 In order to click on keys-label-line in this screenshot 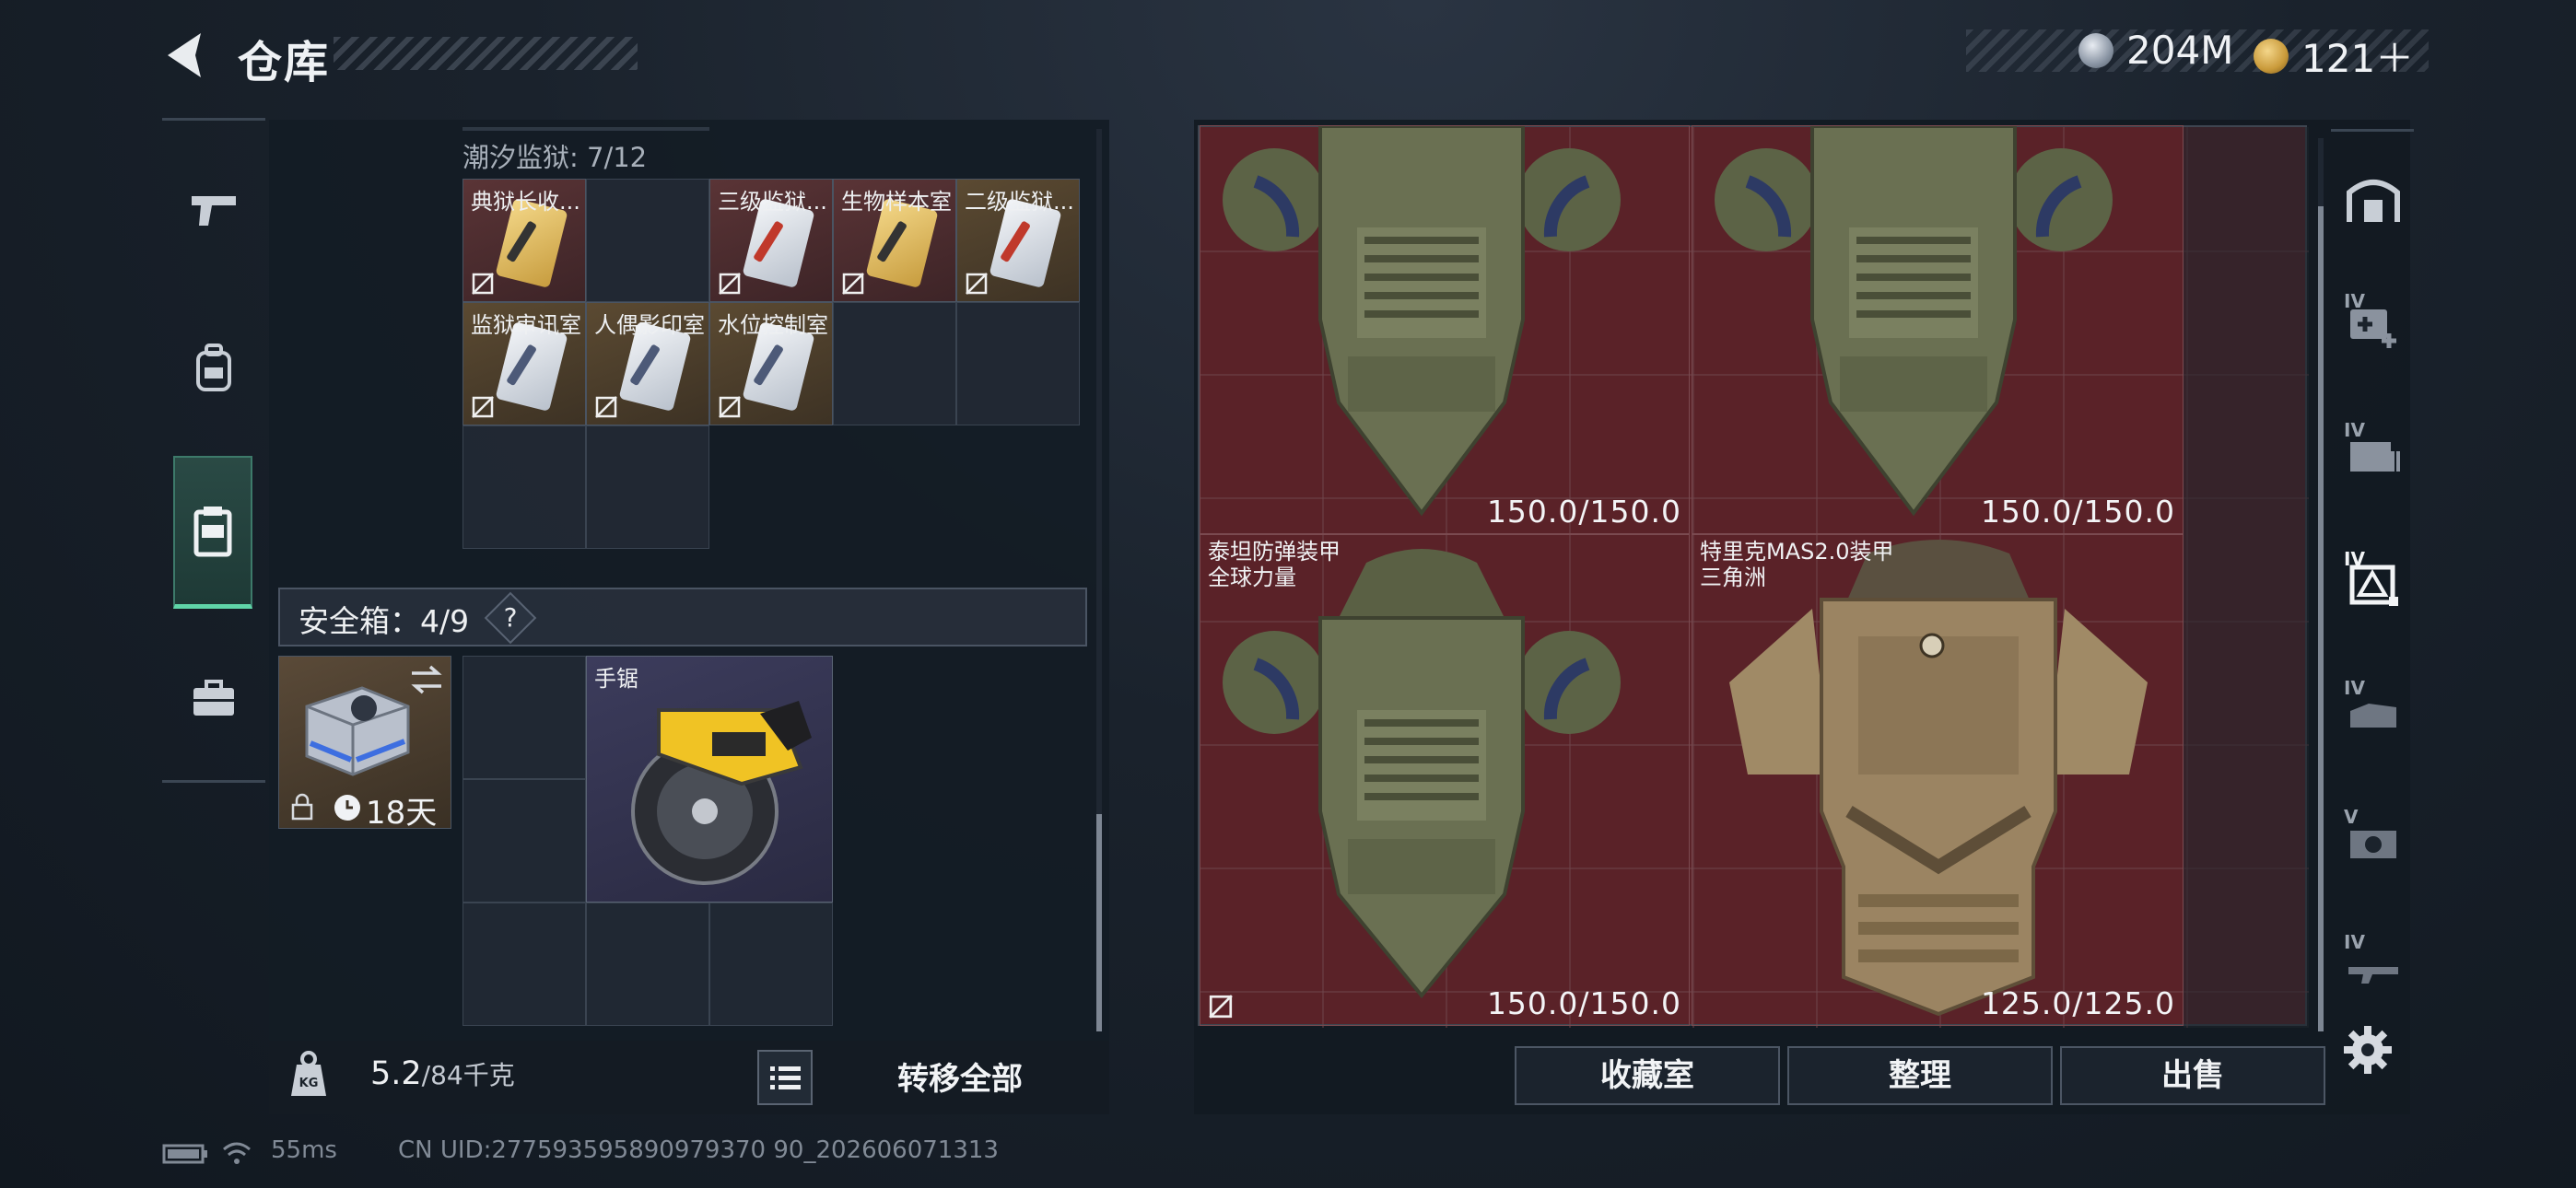, I will do `click(586, 129)`.